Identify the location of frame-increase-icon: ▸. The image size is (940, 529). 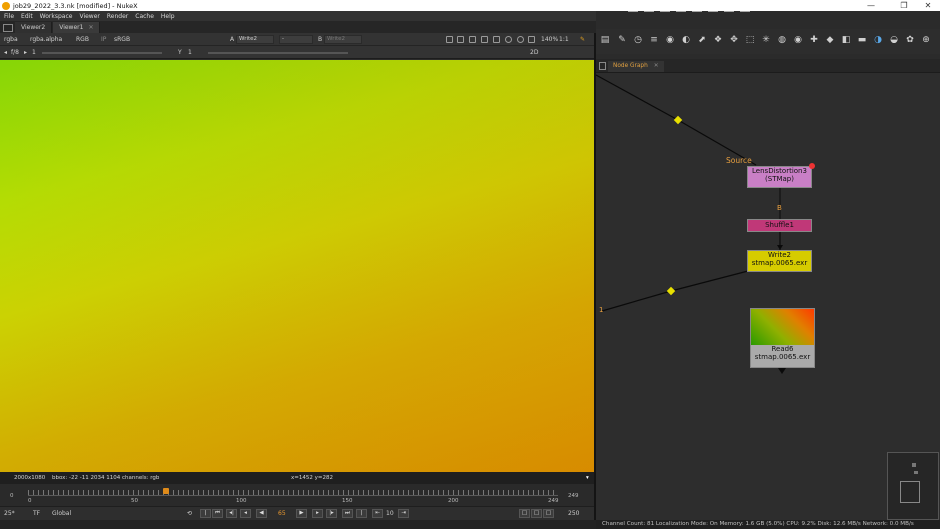
(25, 52).